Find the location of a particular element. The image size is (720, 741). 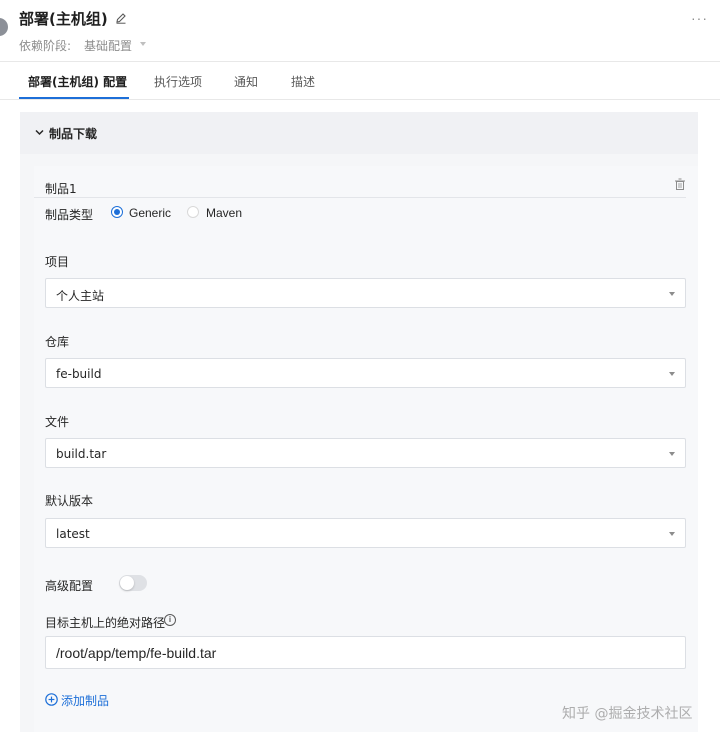

radio-generic-label: Generic is located at coordinates (150, 213).